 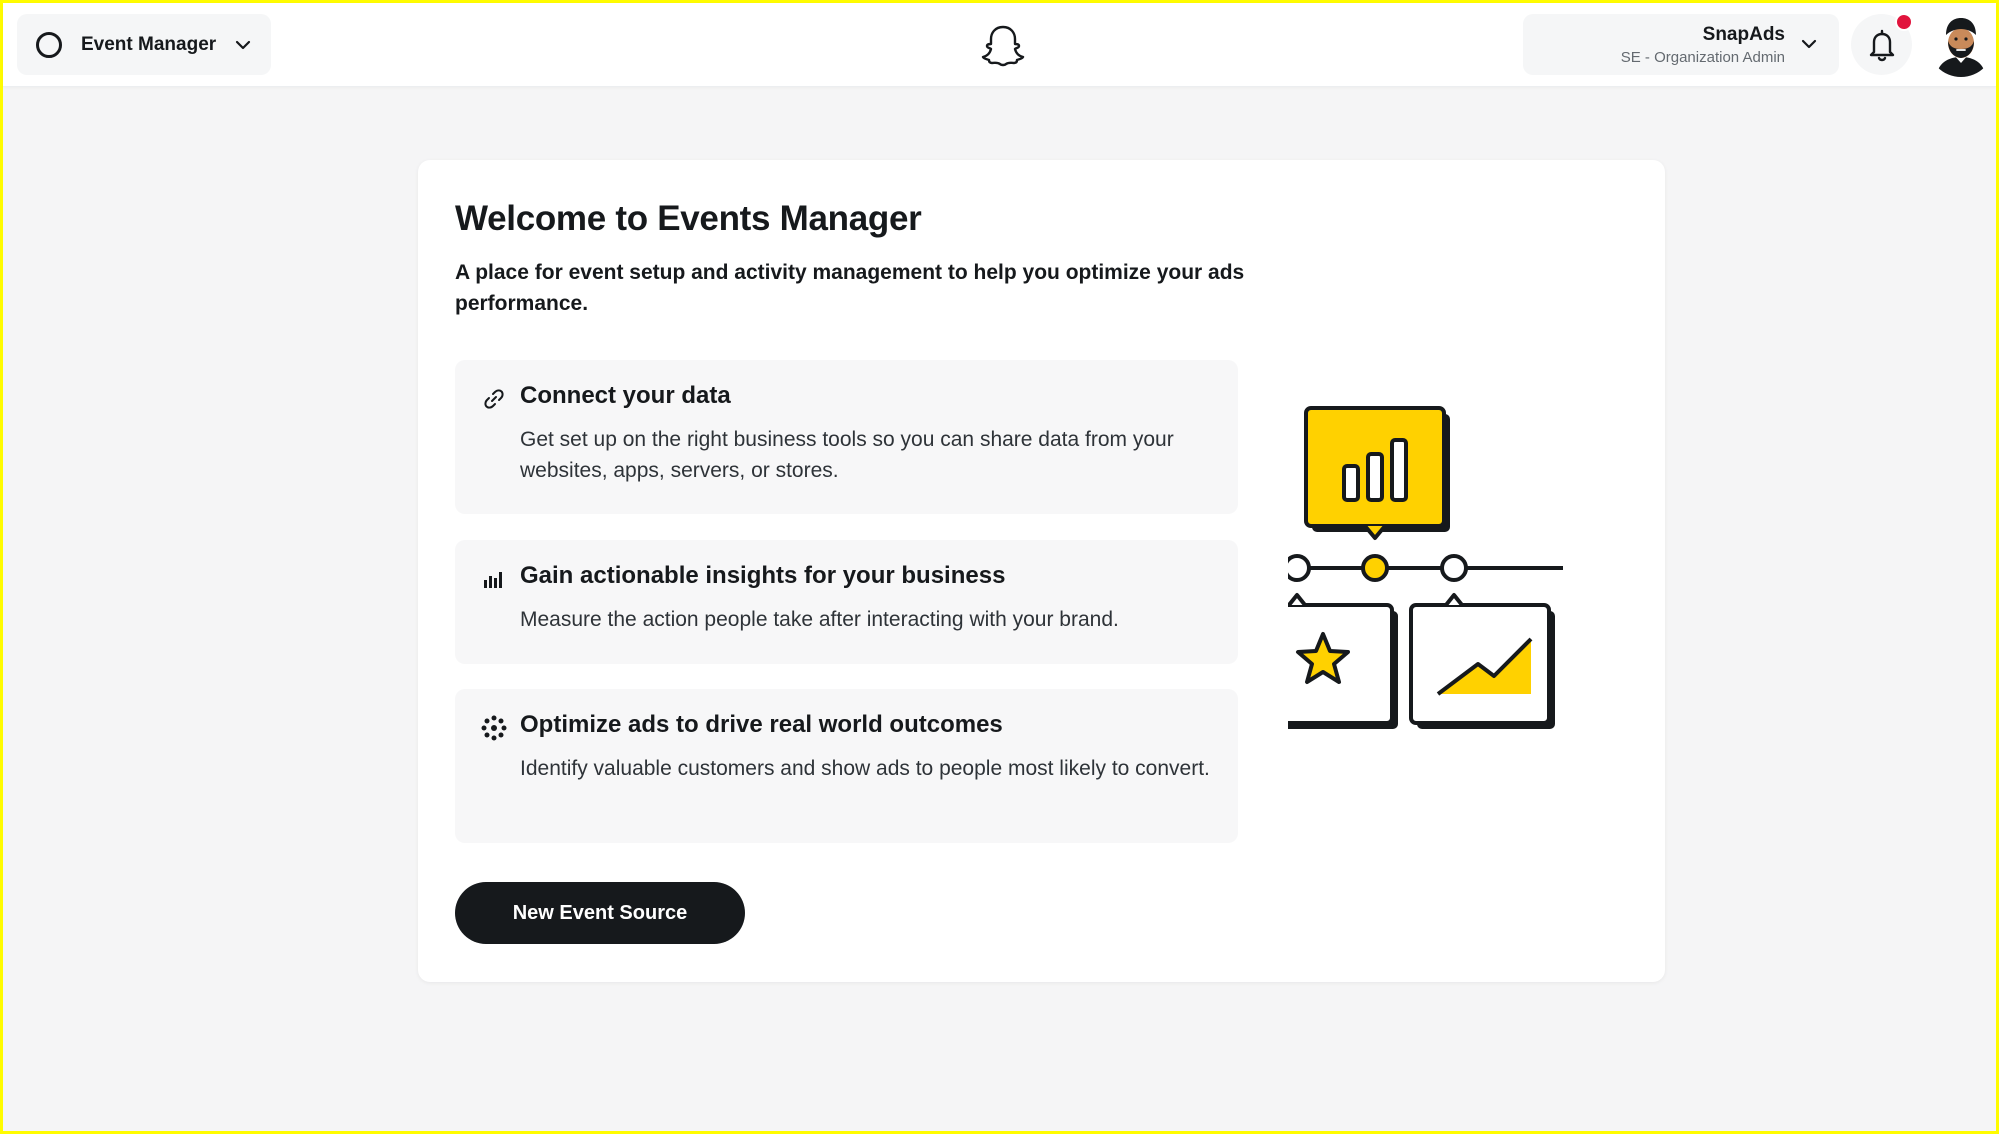 I want to click on account-role: SE - Organization Admin, so click(x=1702, y=57).